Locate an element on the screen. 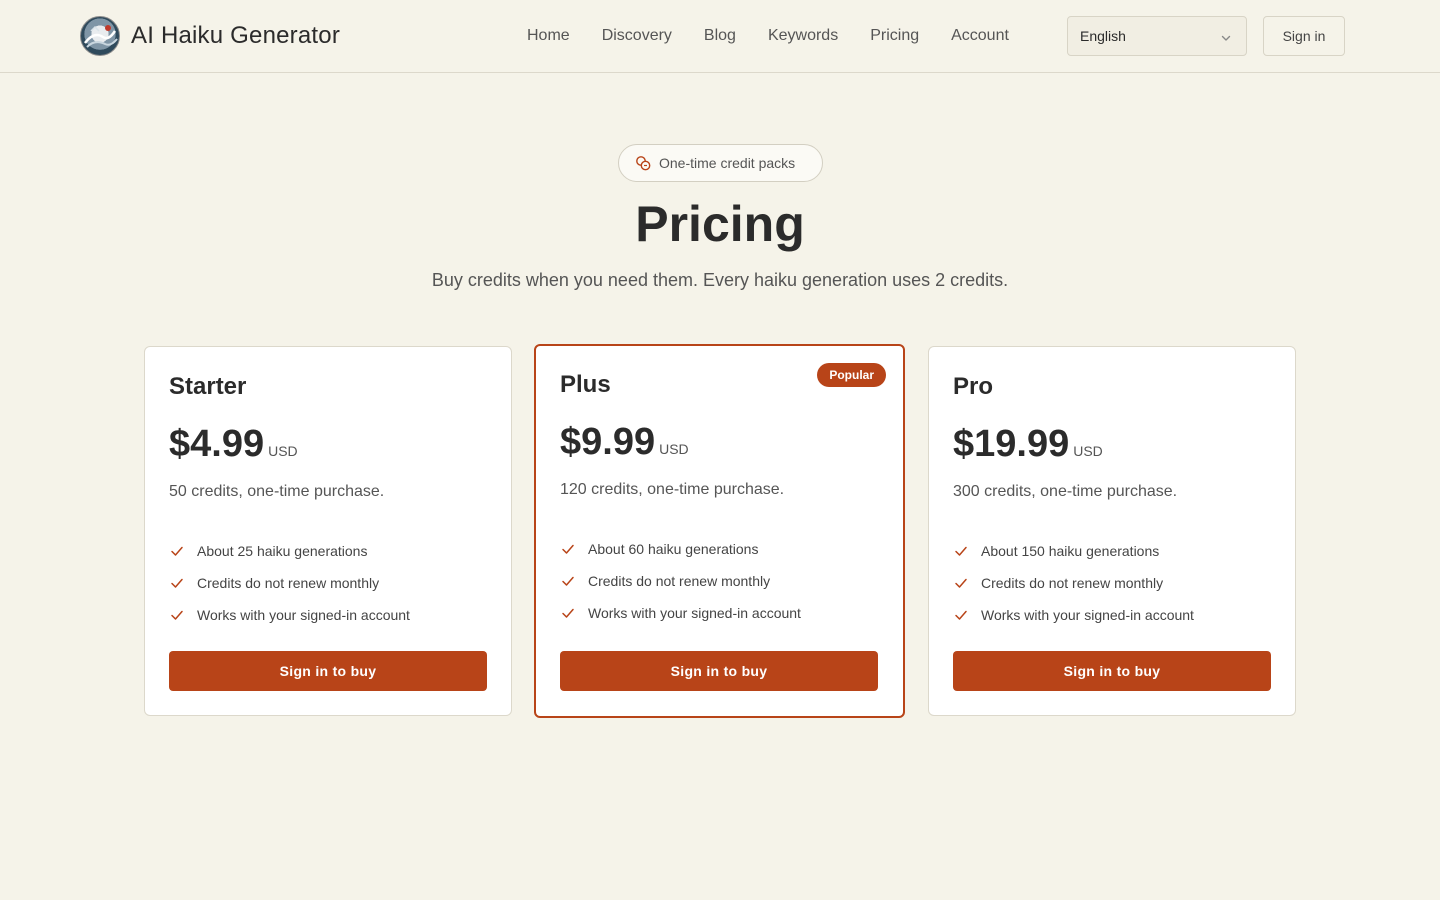 The width and height of the screenshot is (1440, 900). page-title: Pricing is located at coordinates (720, 224).